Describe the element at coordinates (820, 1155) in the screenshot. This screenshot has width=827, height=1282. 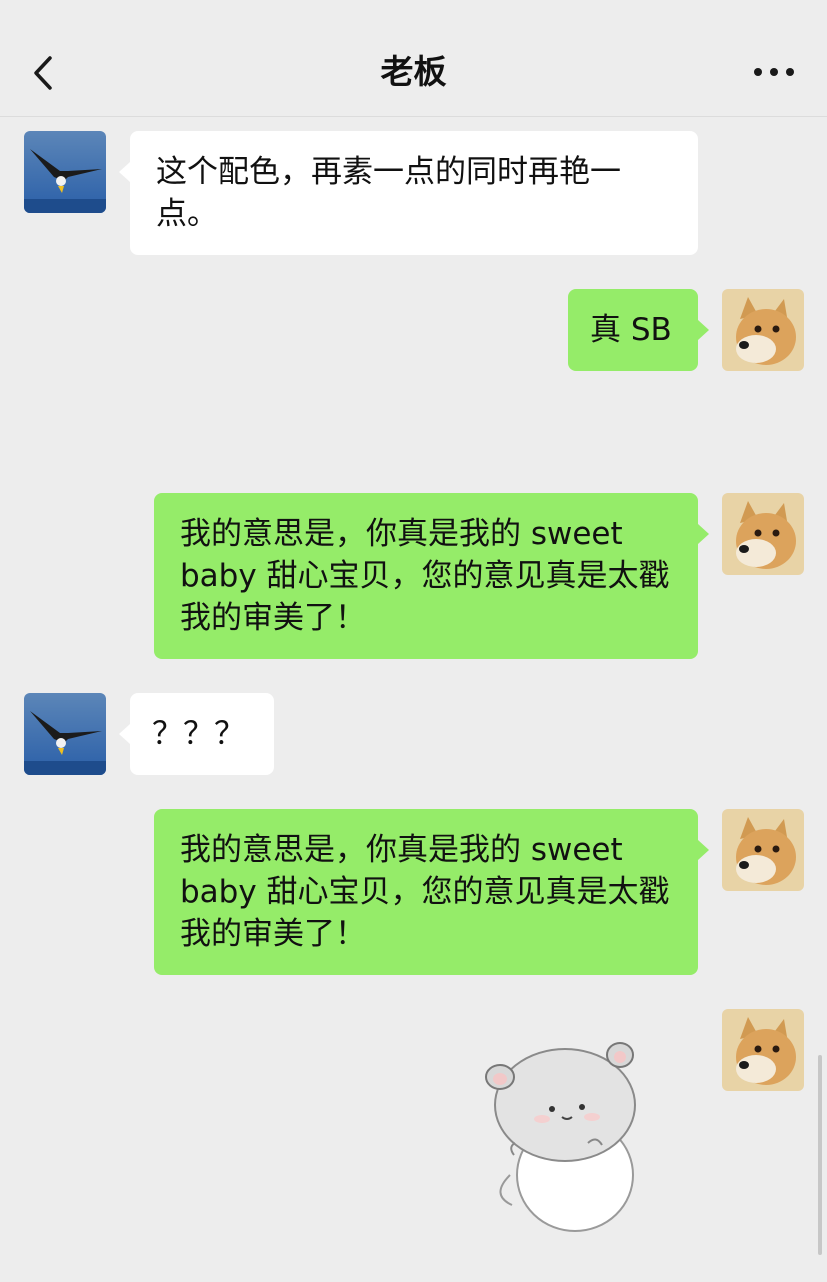
I see `scrollbar` at that location.